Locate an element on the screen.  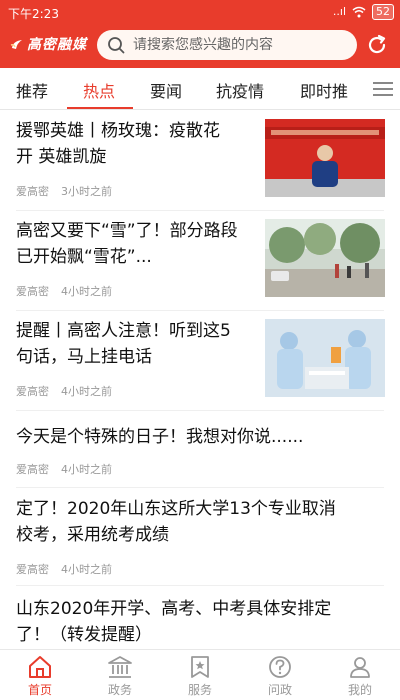
news-item: 高密又要下“雪”了！部分路段 已开始飘“雪花”... 爱高密 4小时之前 is located at coordinates (200, 261).